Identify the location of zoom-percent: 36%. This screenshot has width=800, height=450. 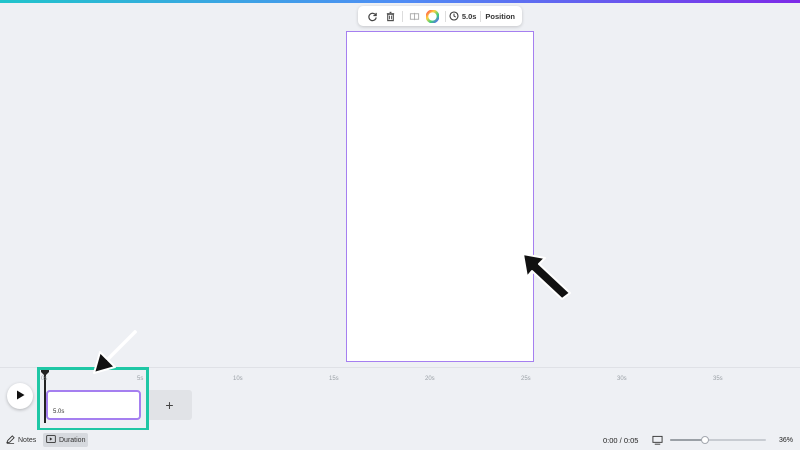
(786, 440).